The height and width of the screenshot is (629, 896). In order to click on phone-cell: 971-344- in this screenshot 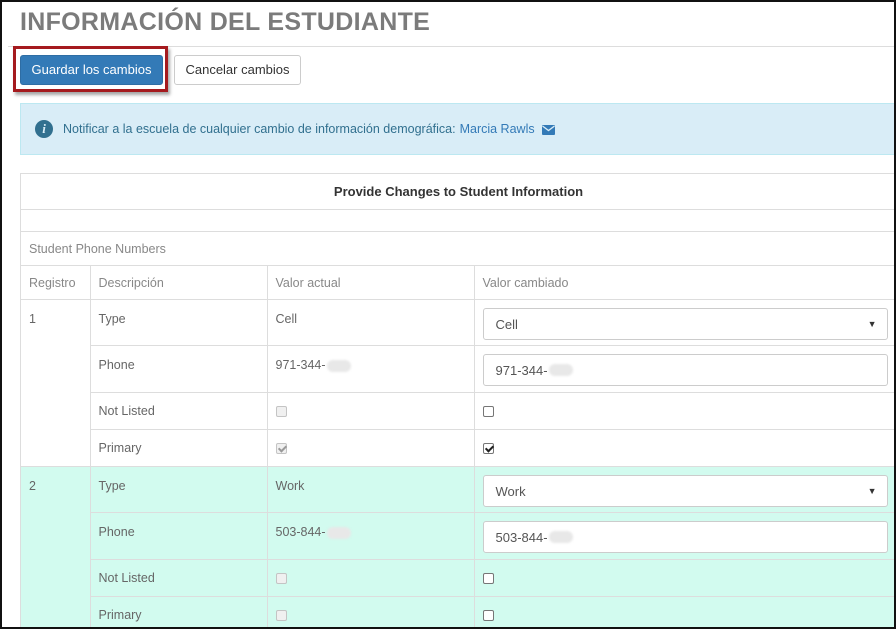, I will do `click(683, 369)`.